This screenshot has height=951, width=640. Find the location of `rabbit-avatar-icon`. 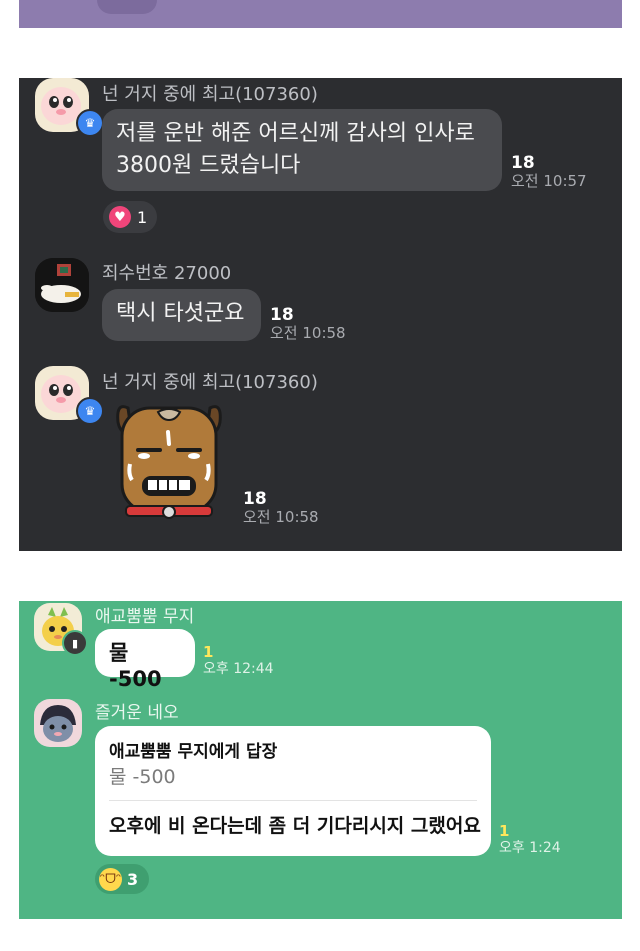

rabbit-avatar-icon is located at coordinates (62, 285).